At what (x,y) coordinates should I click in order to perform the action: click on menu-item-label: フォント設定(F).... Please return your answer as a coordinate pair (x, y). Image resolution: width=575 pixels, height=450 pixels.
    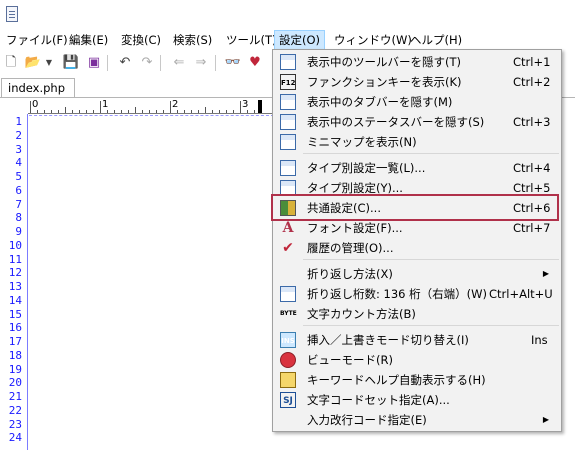
    Looking at the image, I should click on (355, 228).